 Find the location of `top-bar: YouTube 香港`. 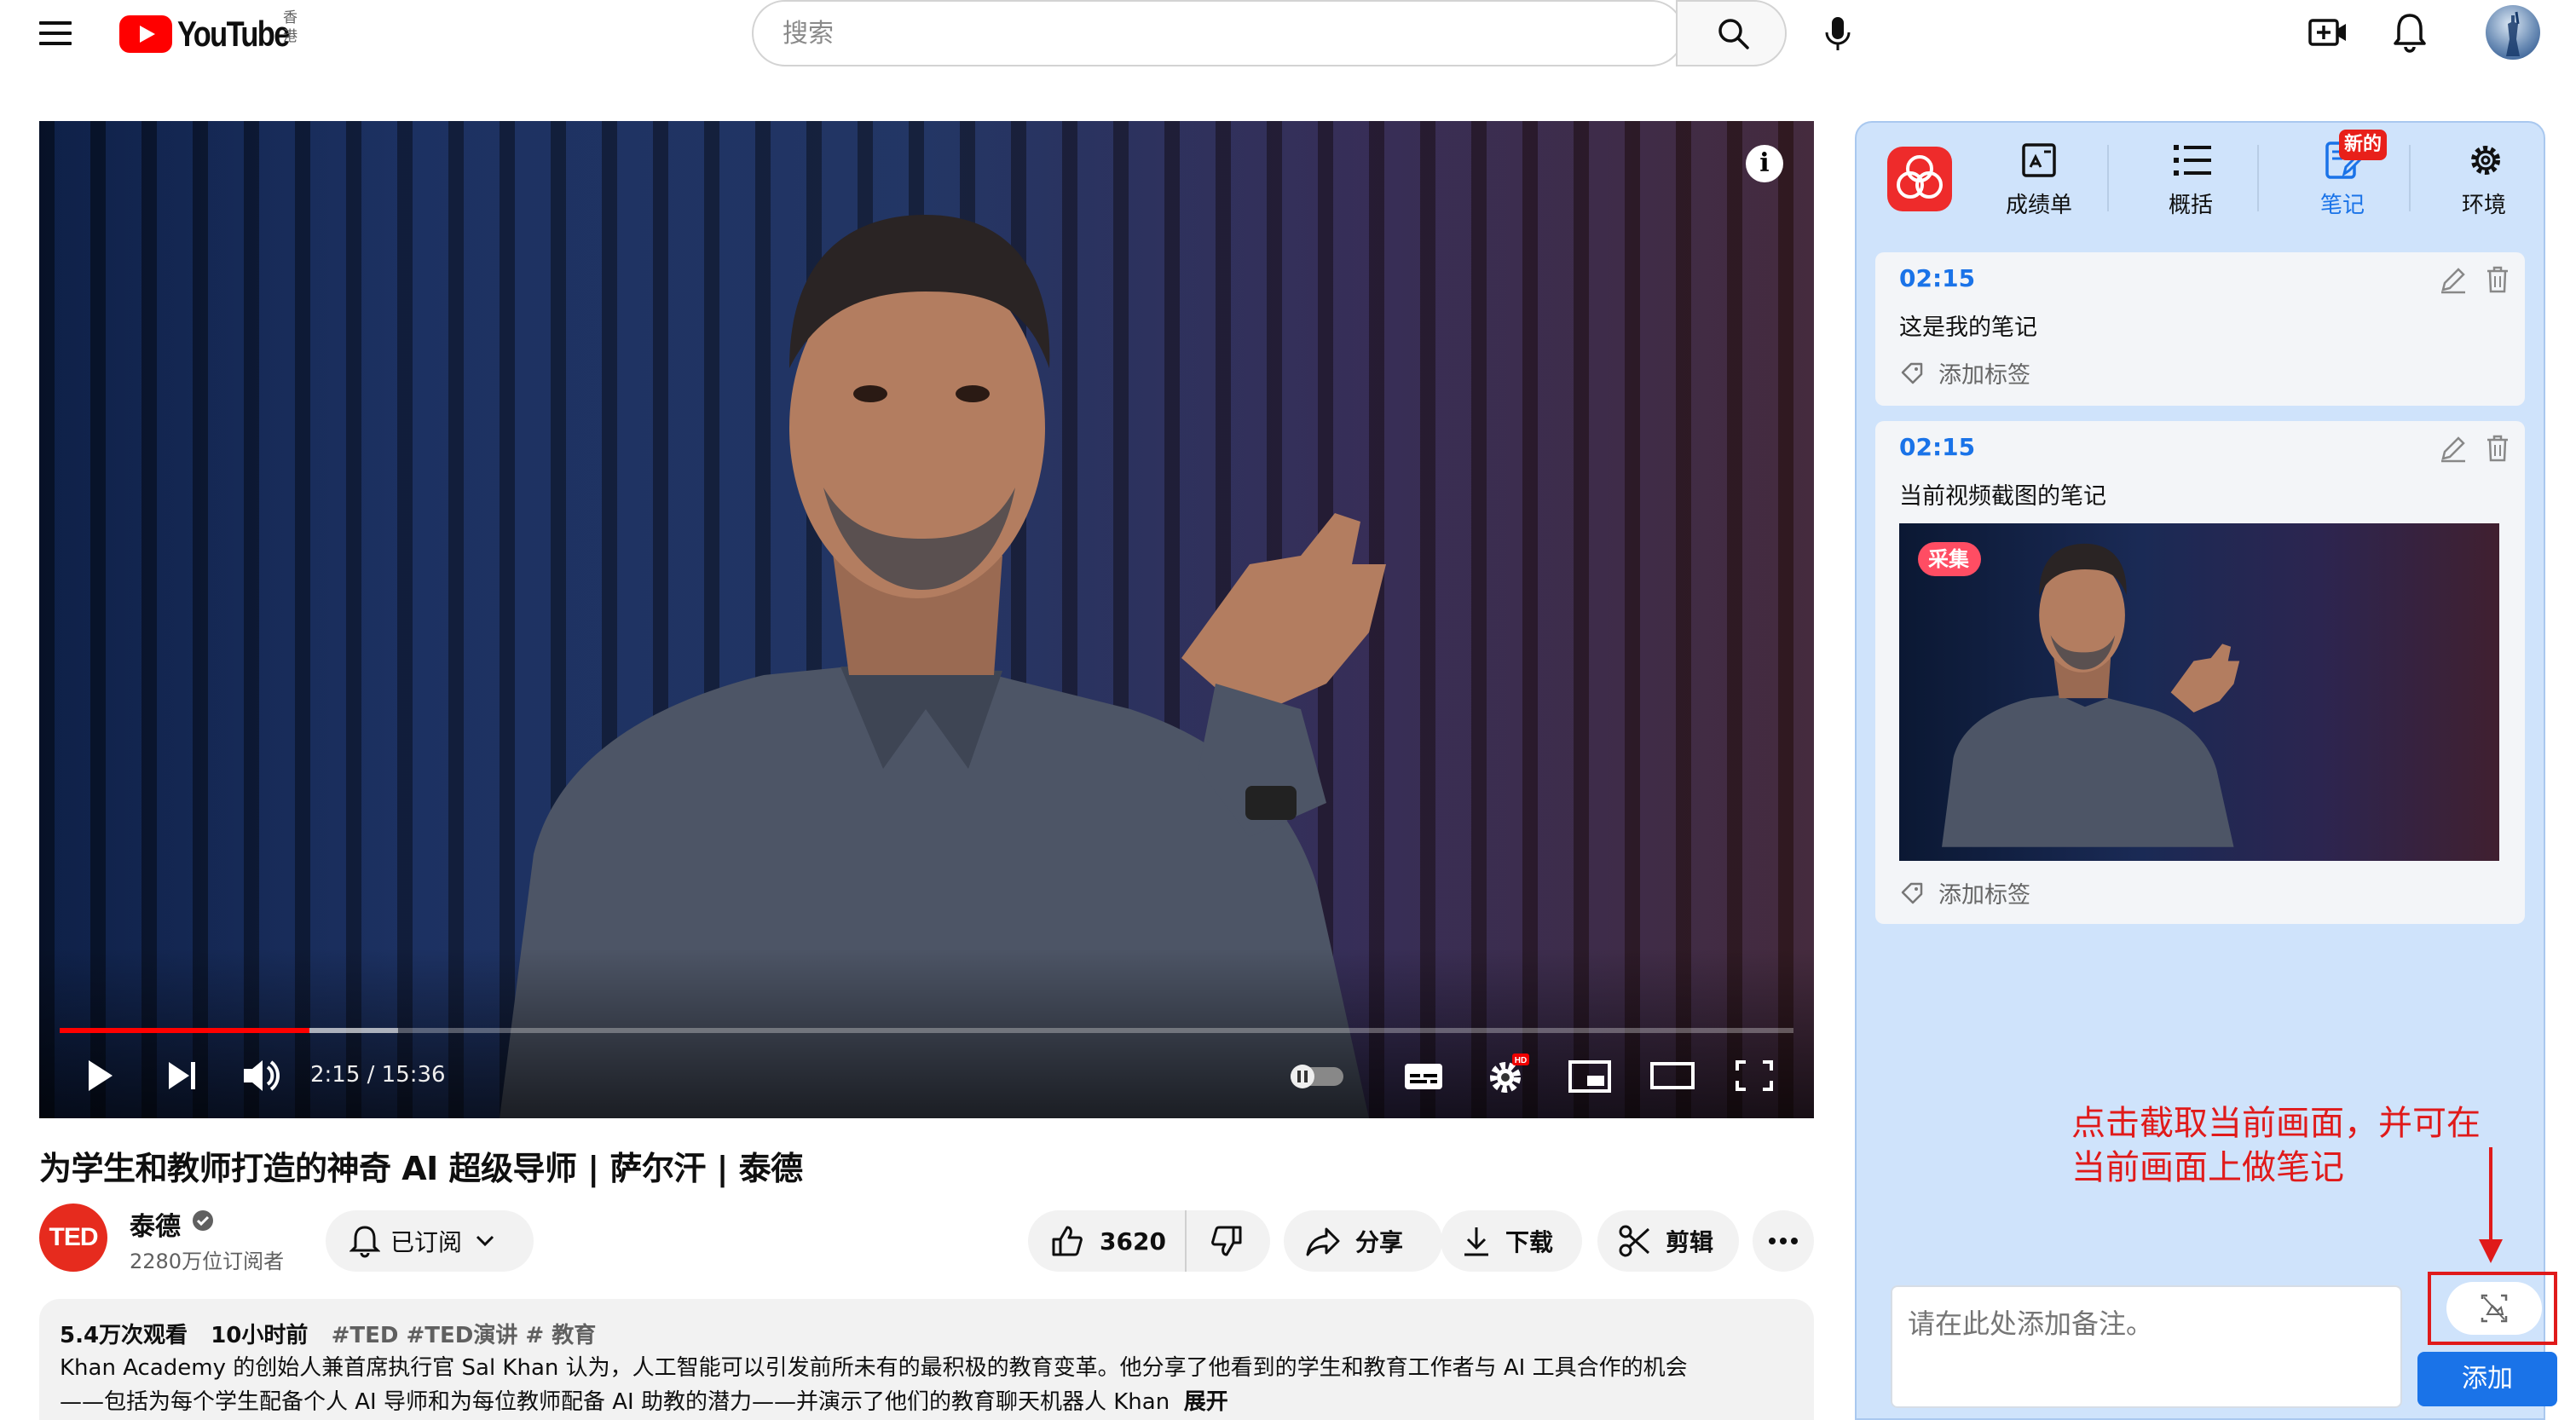

top-bar: YouTube 香港 is located at coordinates (1288, 36).